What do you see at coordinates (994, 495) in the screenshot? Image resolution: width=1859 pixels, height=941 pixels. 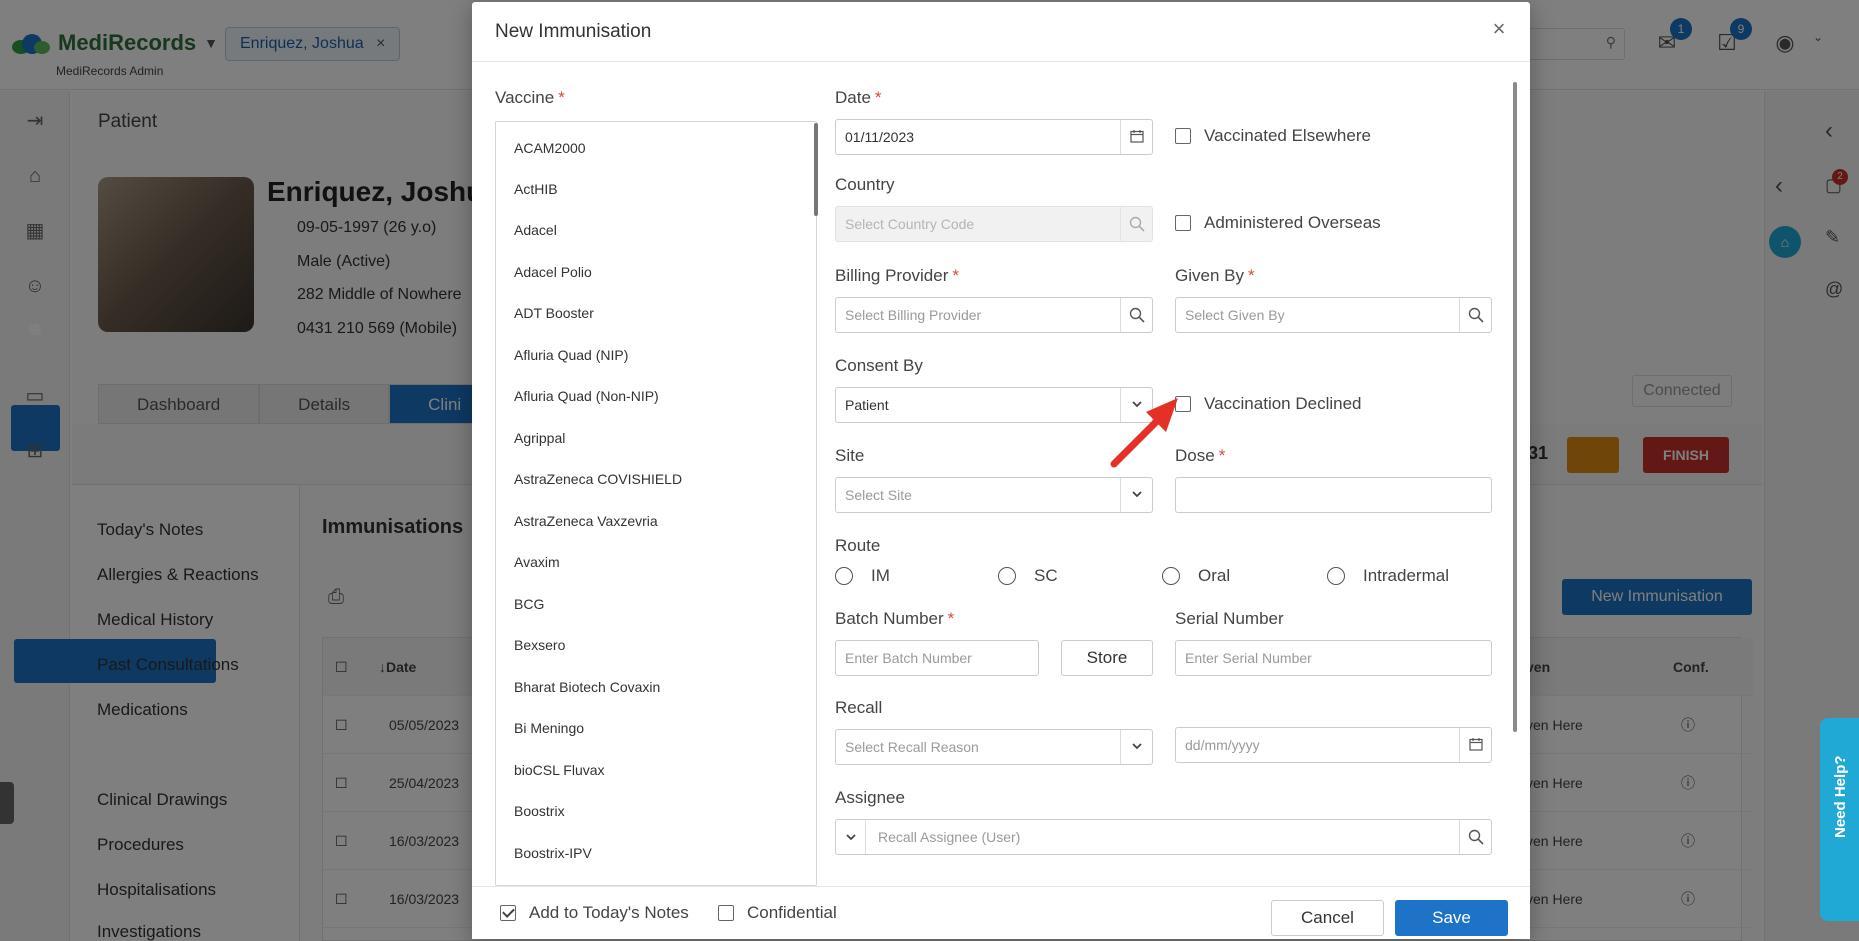 I see `site-select: Select Site` at bounding box center [994, 495].